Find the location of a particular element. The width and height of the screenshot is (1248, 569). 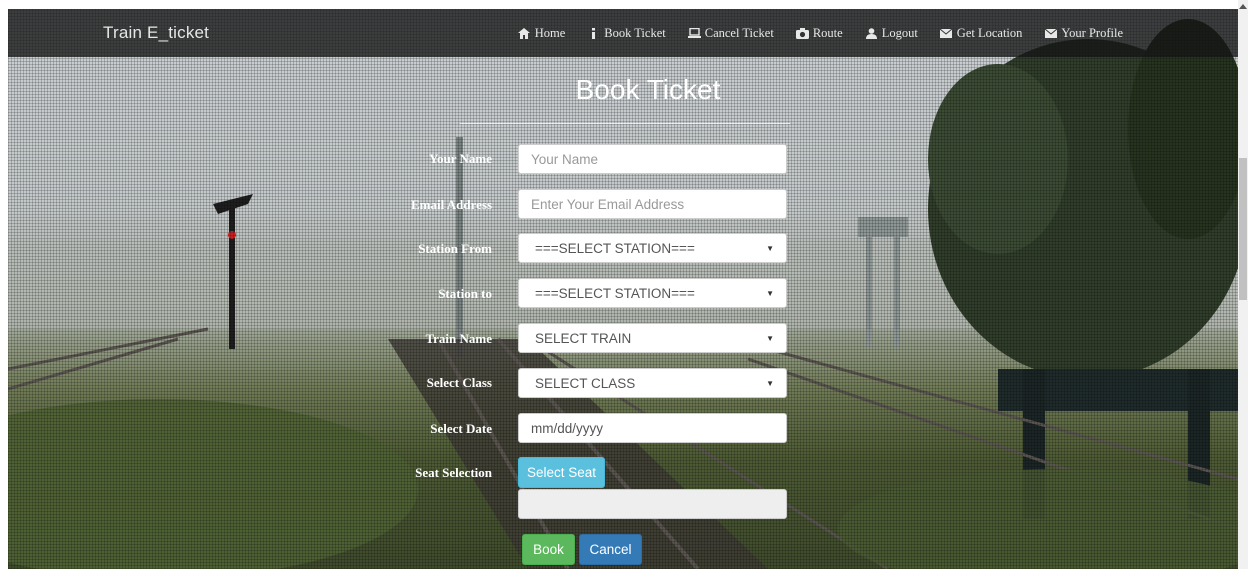

station-to-label: Station to is located at coordinates (465, 293).